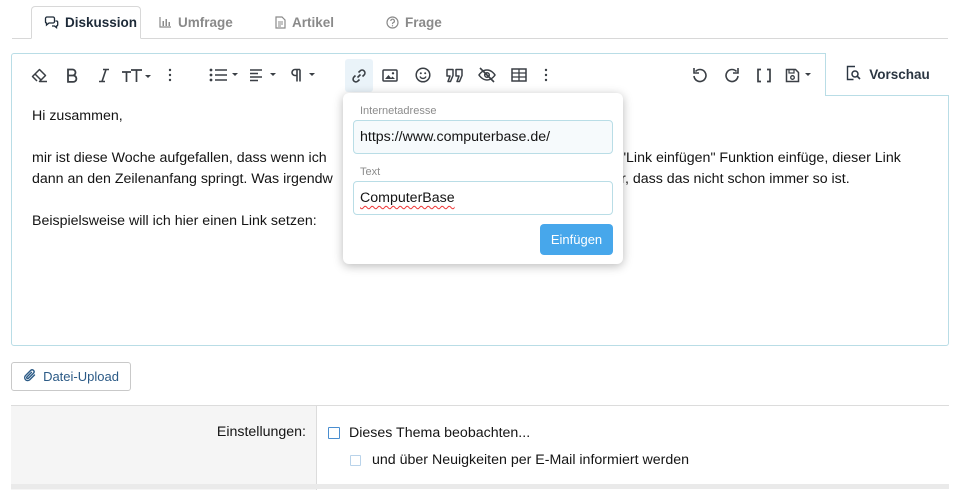 Image resolution: width=966 pixels, height=490 pixels. Describe the element at coordinates (313, 22) in the screenshot. I see `tab-label: Artikel` at that location.